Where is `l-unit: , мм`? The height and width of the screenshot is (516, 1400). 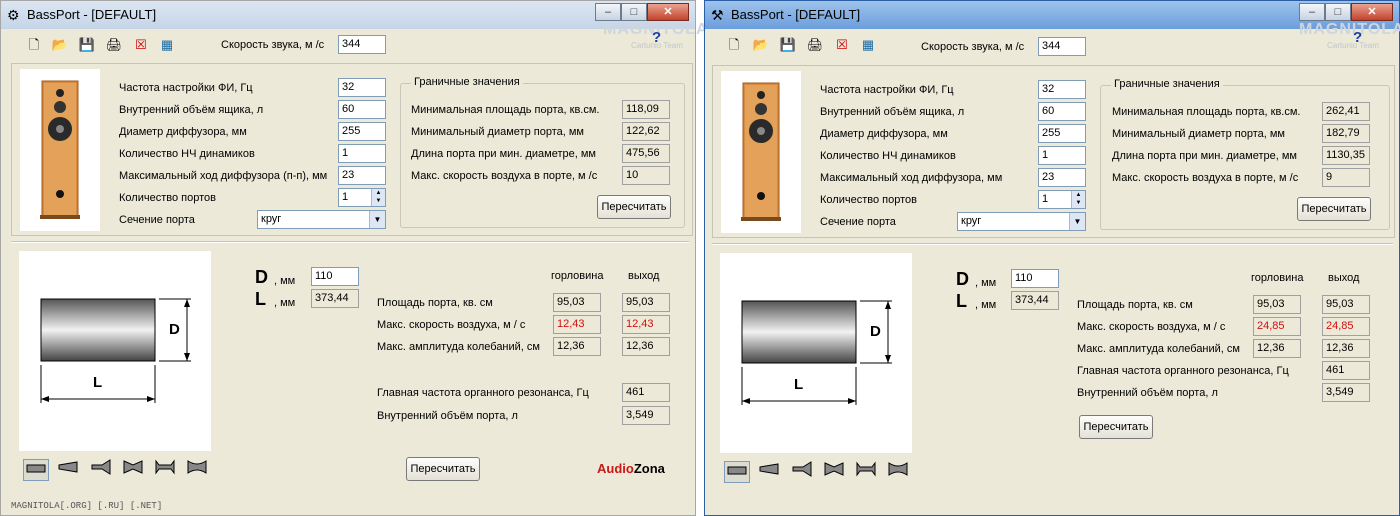
l-unit: , мм is located at coordinates (285, 303).